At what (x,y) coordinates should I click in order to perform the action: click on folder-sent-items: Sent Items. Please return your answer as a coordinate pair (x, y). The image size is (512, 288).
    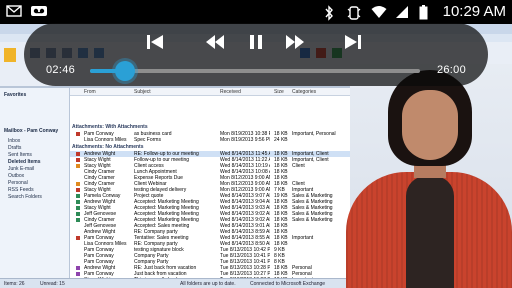
    Looking at the image, I should click on (20, 155).